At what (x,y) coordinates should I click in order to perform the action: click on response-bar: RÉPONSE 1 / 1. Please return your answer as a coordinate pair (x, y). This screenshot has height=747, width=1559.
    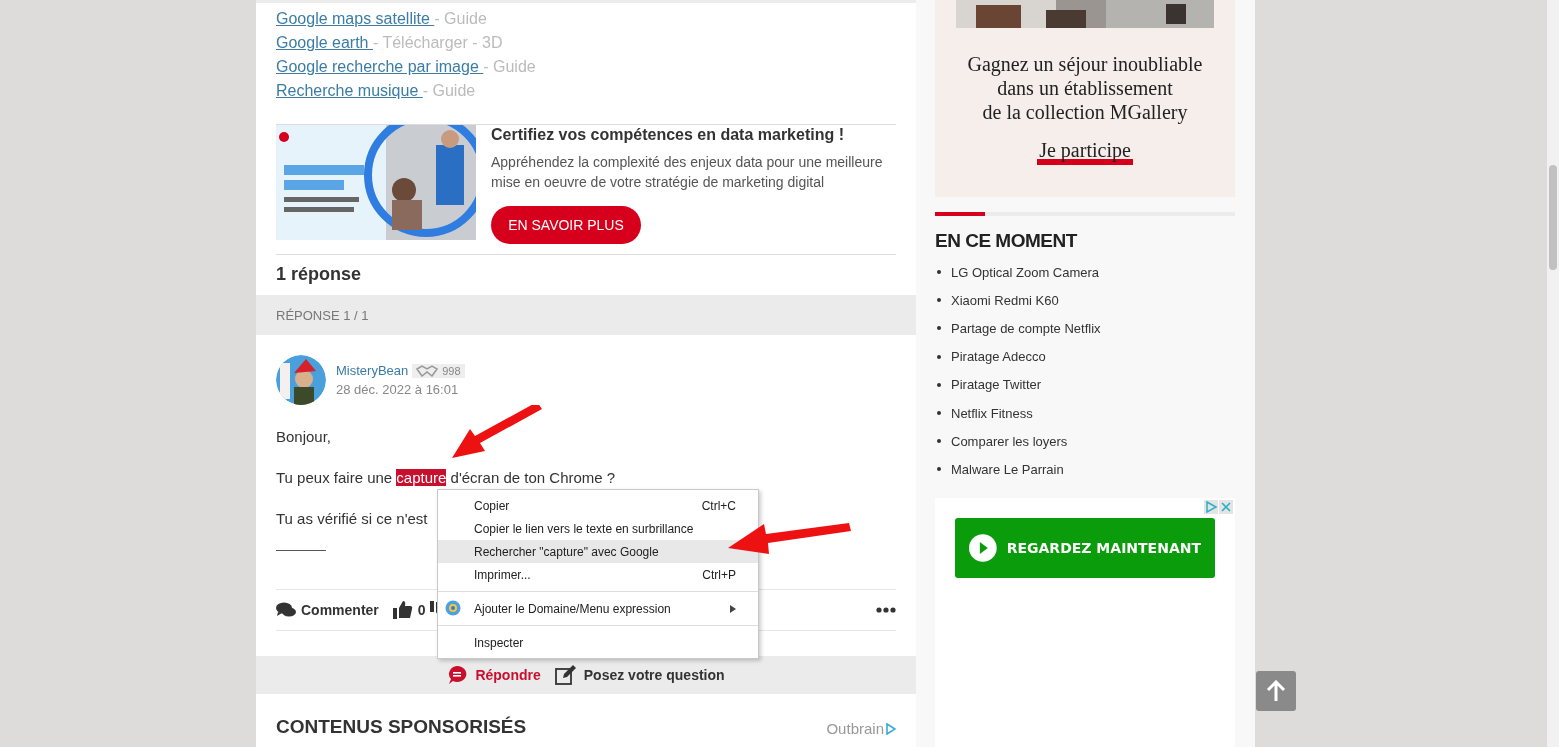
    Looking at the image, I should click on (586, 315).